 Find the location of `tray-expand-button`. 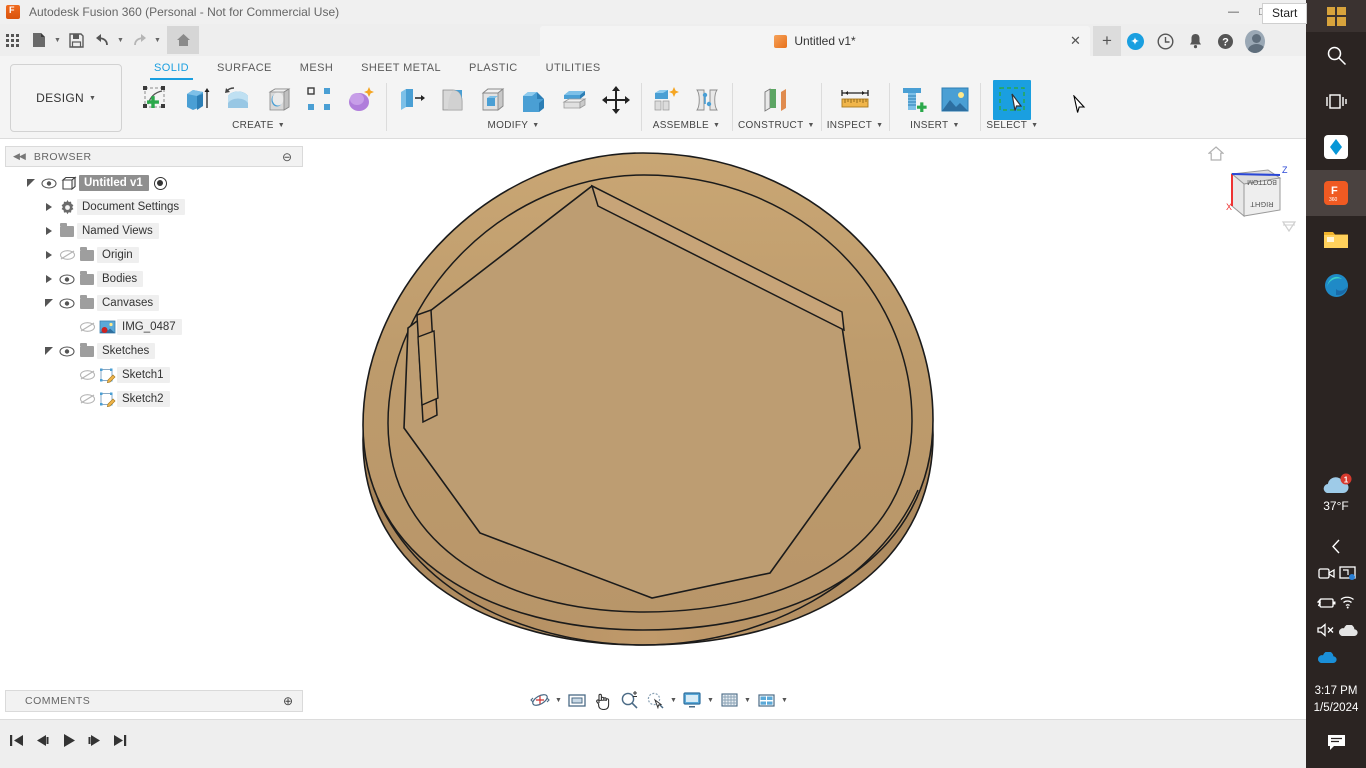

tray-expand-button is located at coordinates (1336, 546).